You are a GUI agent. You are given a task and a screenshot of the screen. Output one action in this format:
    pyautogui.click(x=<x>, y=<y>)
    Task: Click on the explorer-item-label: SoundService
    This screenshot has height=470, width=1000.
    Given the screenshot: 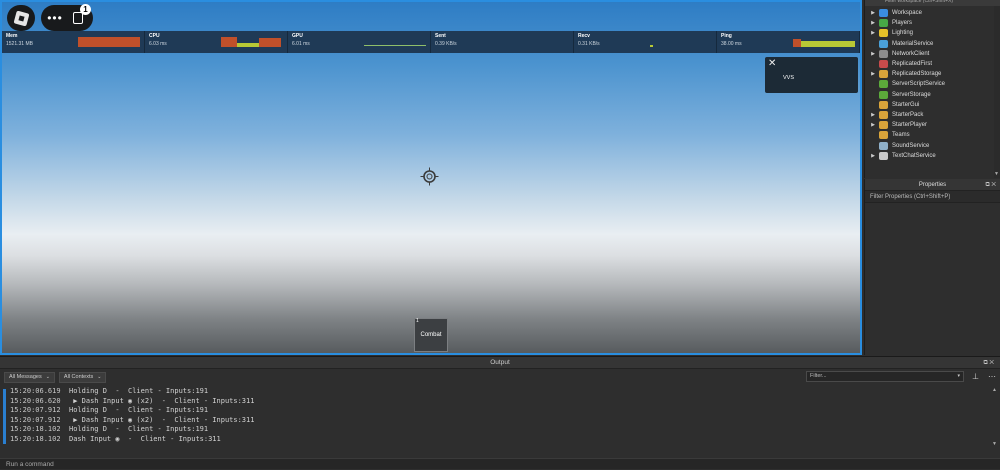 What is the action you would take?
    pyautogui.click(x=911, y=145)
    